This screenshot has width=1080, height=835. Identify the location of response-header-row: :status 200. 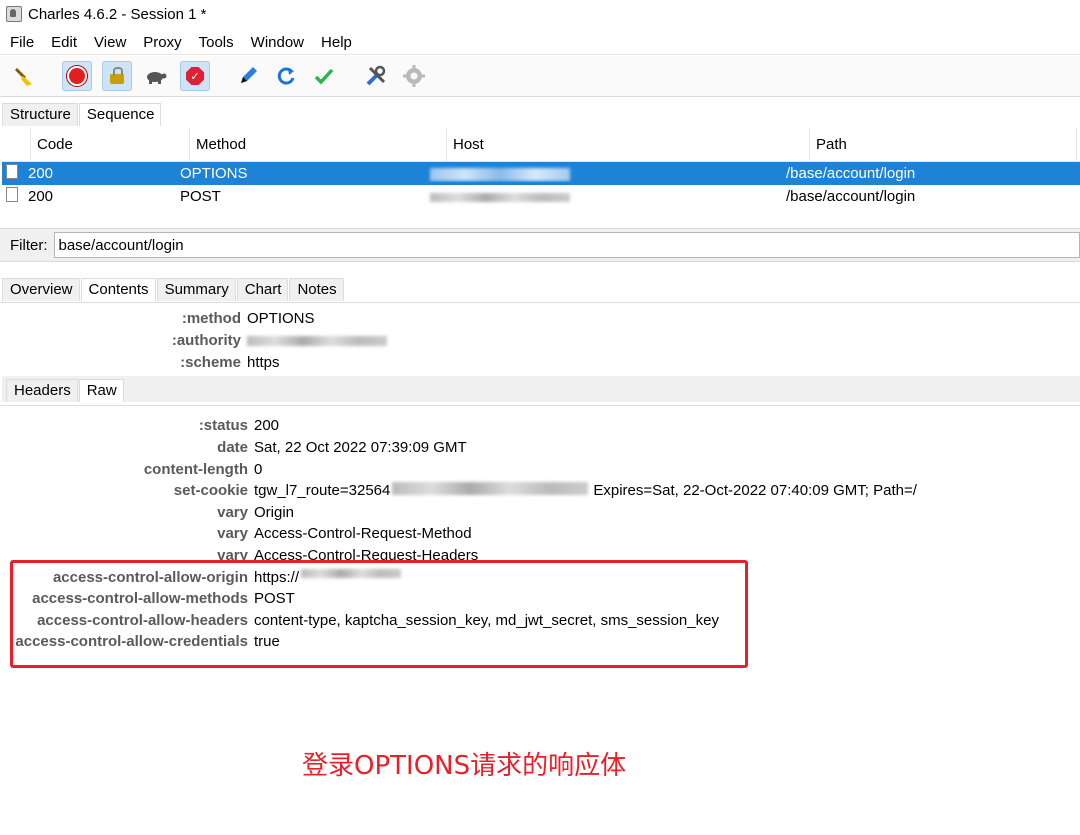
(139, 425).